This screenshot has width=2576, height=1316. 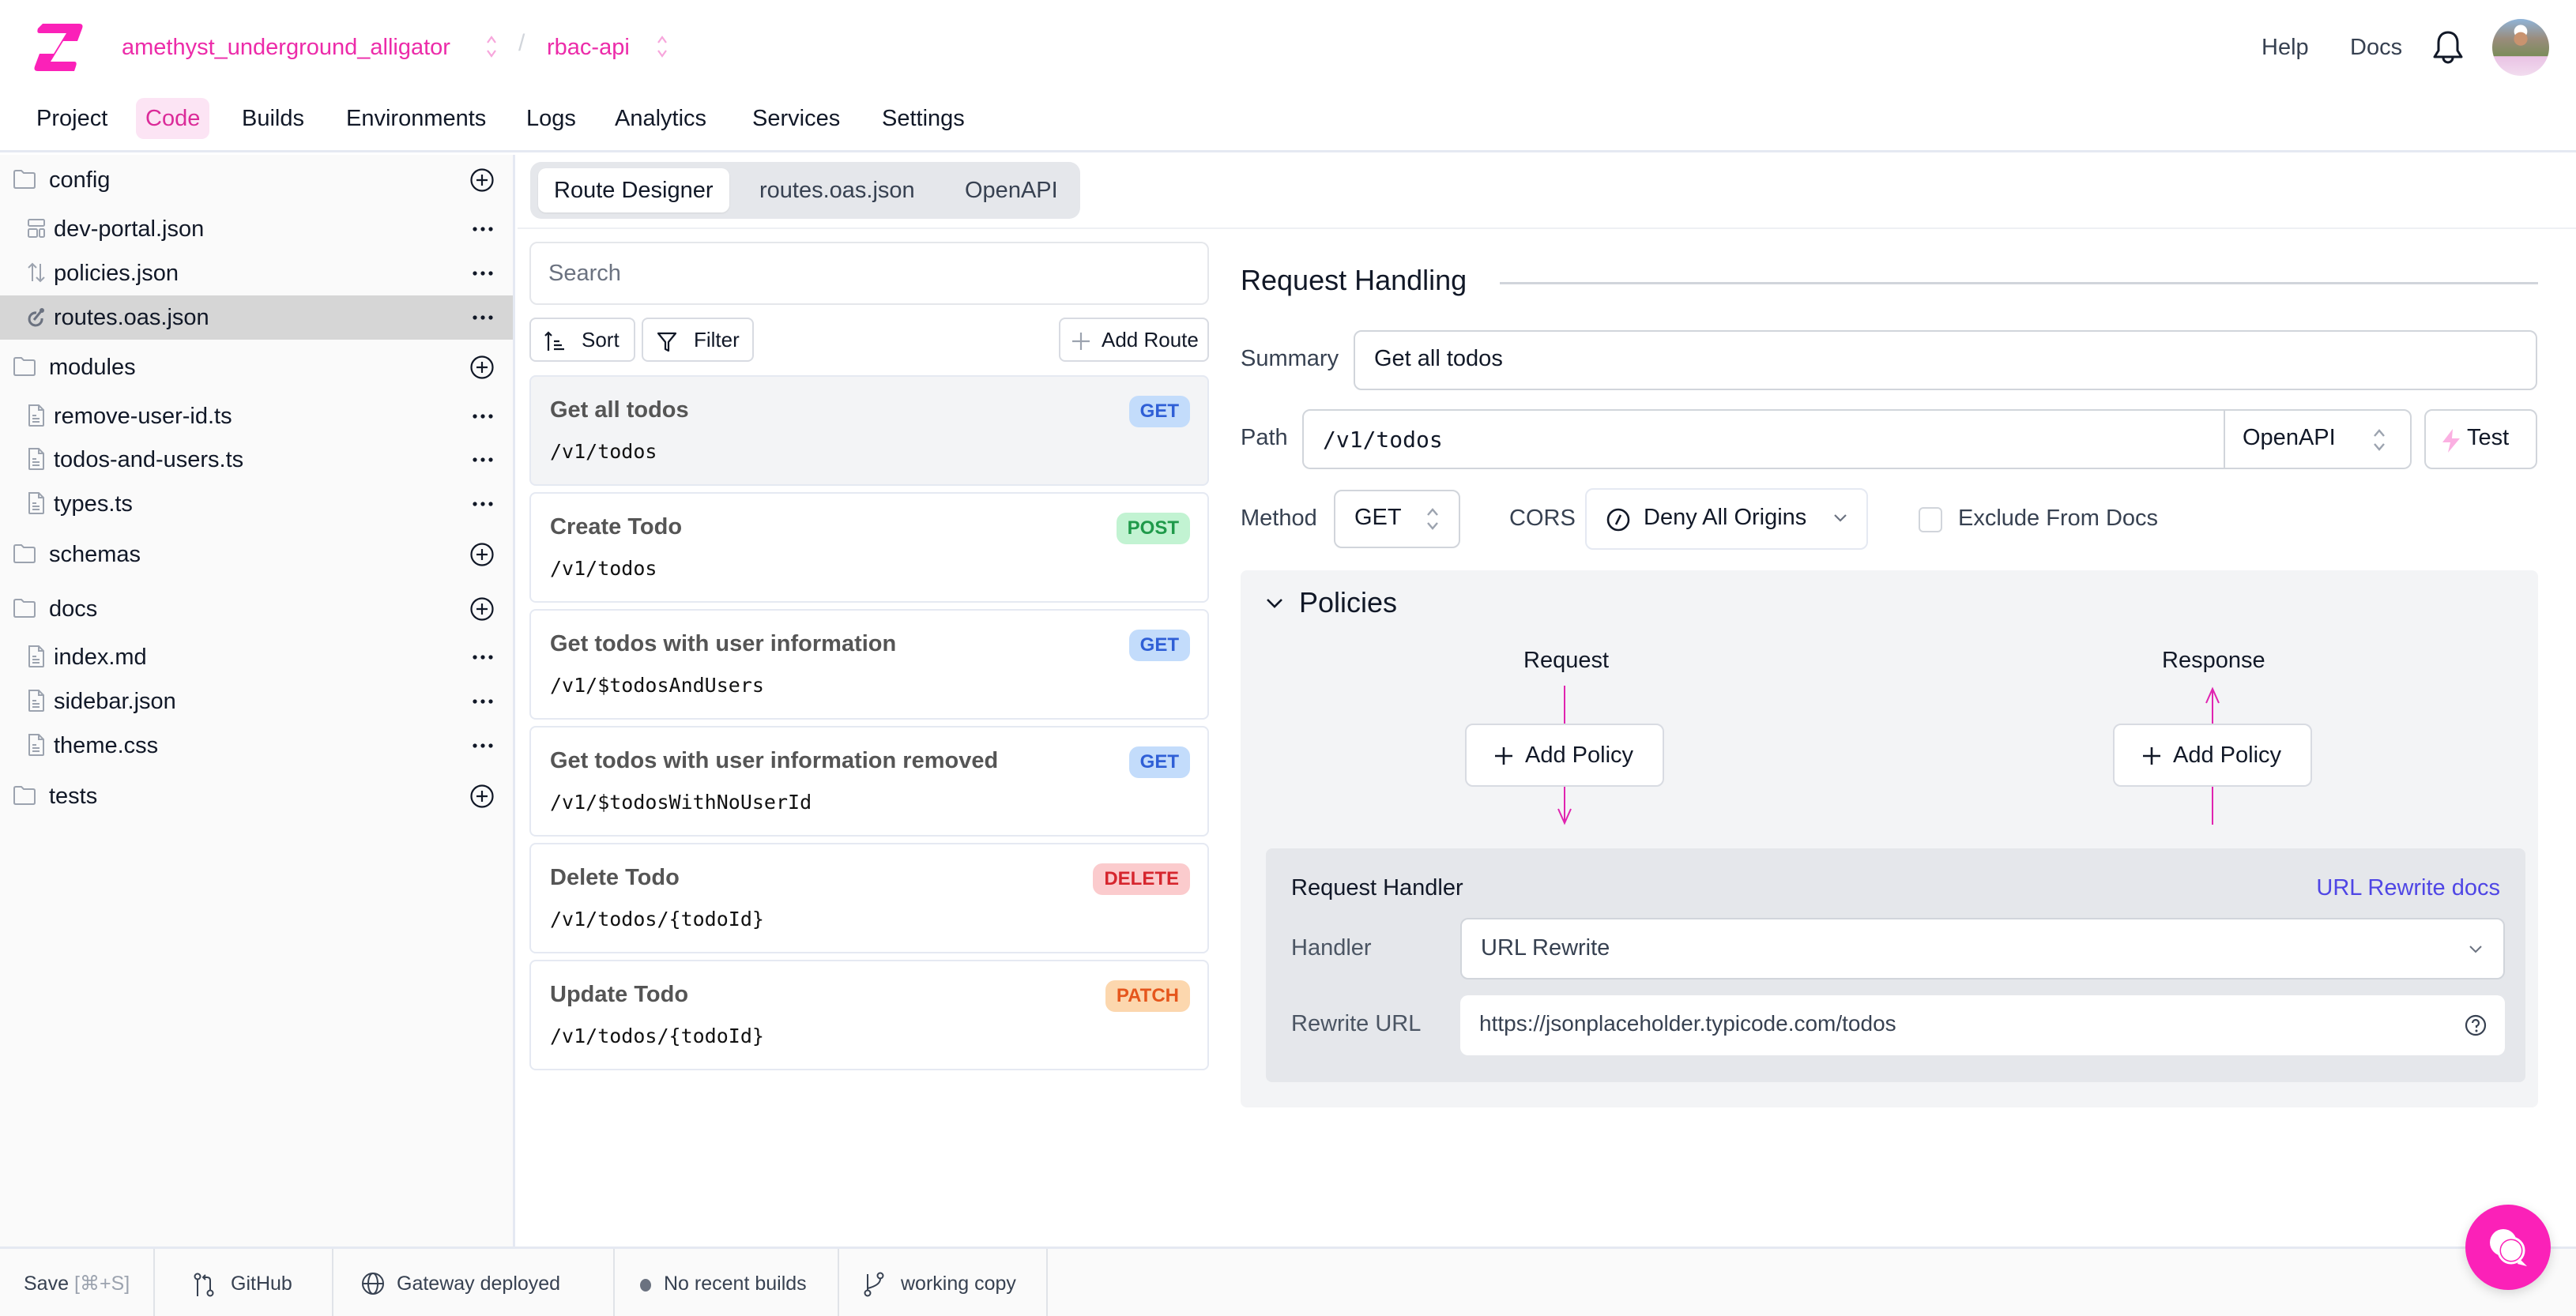 What do you see at coordinates (256, 796) in the screenshot?
I see `folder-row-tests: tests` at bounding box center [256, 796].